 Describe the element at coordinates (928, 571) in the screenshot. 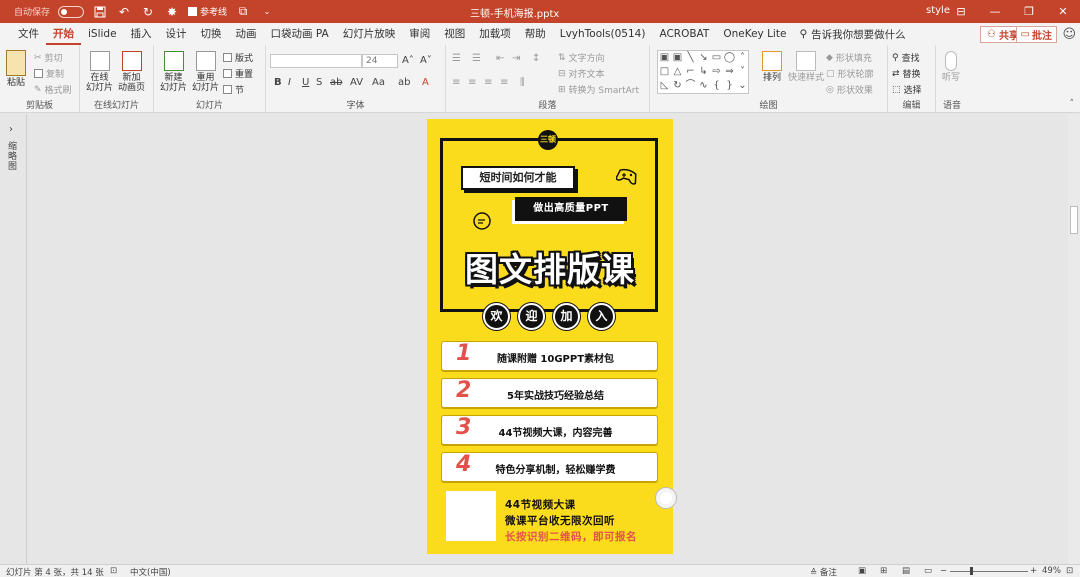

I see `slideshow-view-icon: ▭` at that location.